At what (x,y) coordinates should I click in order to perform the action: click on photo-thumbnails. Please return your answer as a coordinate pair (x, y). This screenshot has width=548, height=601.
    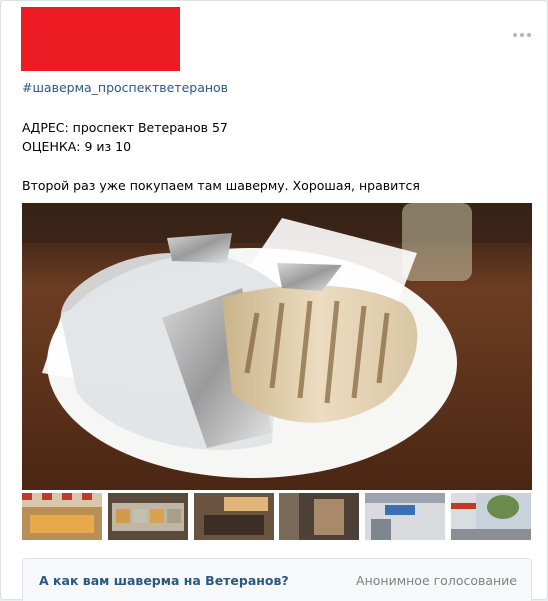
    Looking at the image, I should click on (277, 516).